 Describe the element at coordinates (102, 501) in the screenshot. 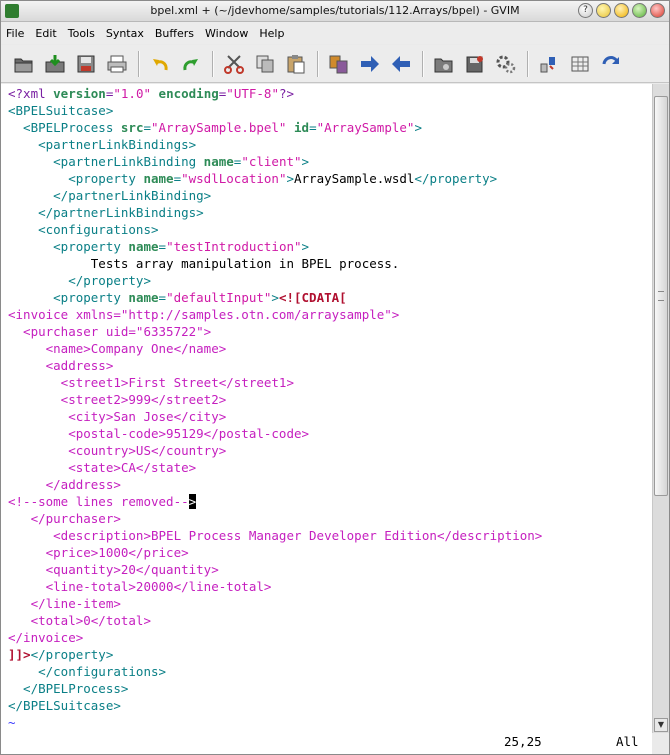

I see `code-line: <!--some lines removed-->` at that location.